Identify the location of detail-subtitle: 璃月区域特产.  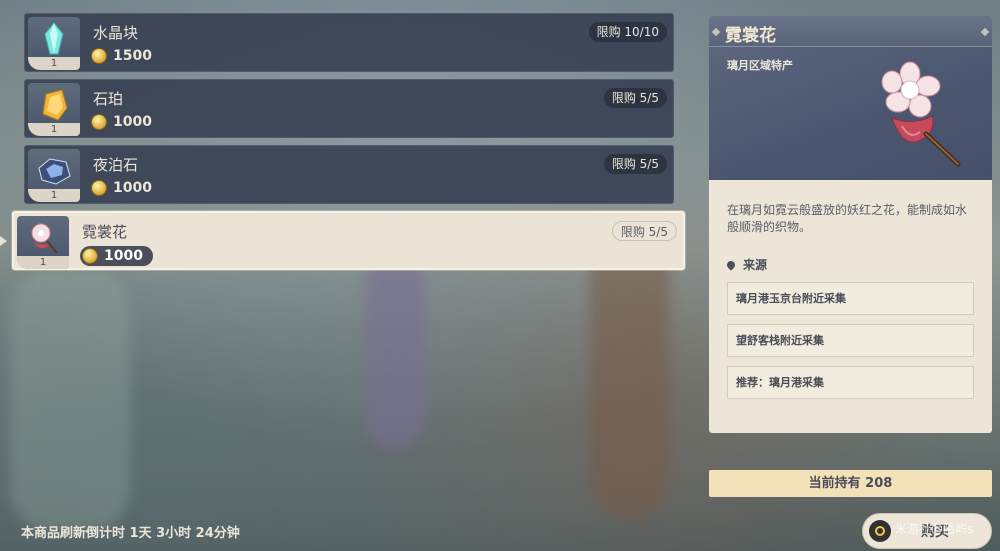
(760, 65).